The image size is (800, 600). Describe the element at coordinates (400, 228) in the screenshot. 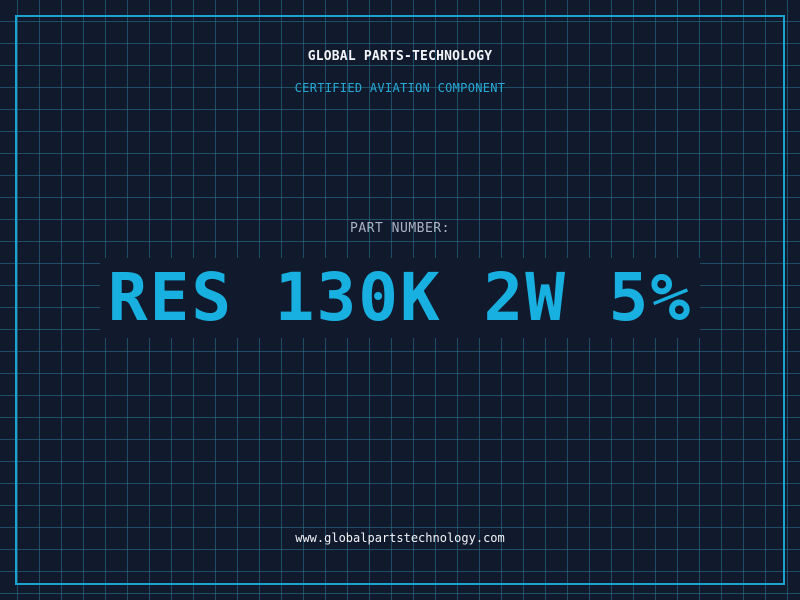

I see `part-number-label: PART NUMBER:` at that location.